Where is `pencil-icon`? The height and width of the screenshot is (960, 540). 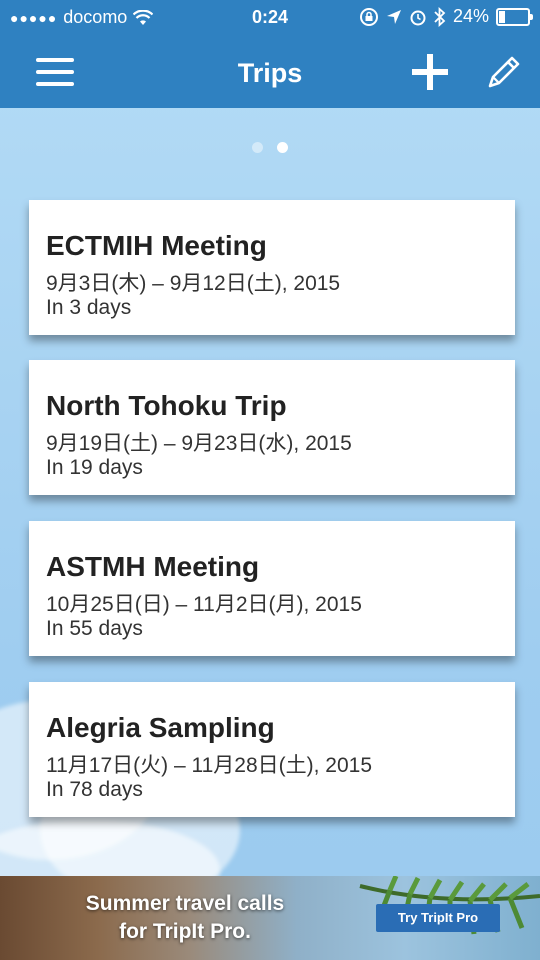
pencil-icon is located at coordinates (504, 72).